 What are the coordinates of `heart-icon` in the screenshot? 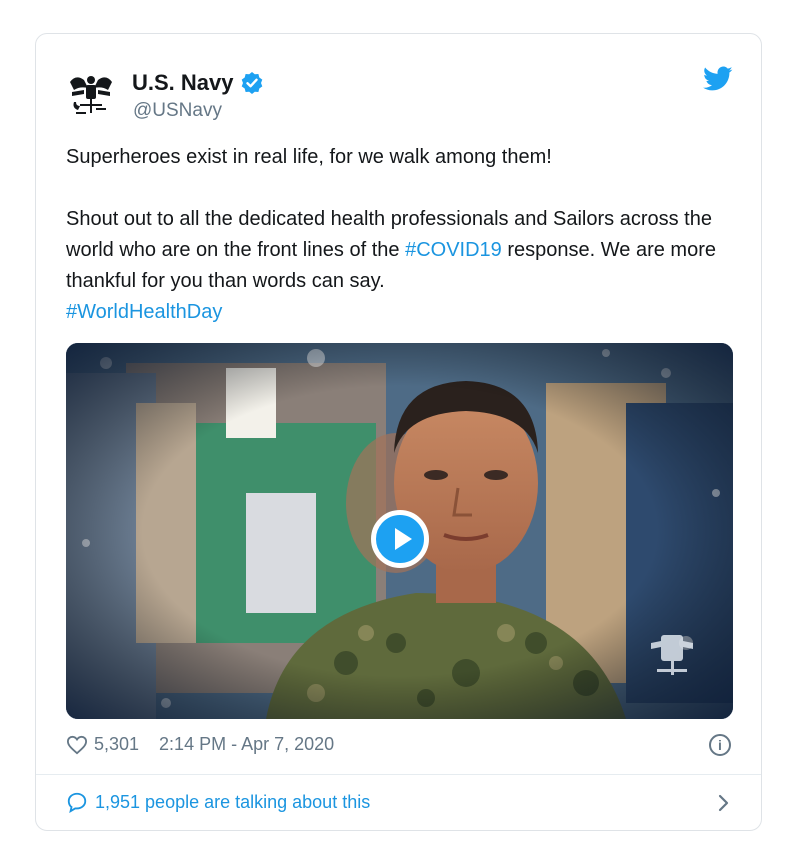 It's located at (77, 745).